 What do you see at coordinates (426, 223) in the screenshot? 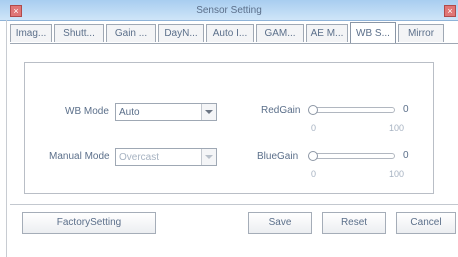
I see `cancel-button: Cancel` at bounding box center [426, 223].